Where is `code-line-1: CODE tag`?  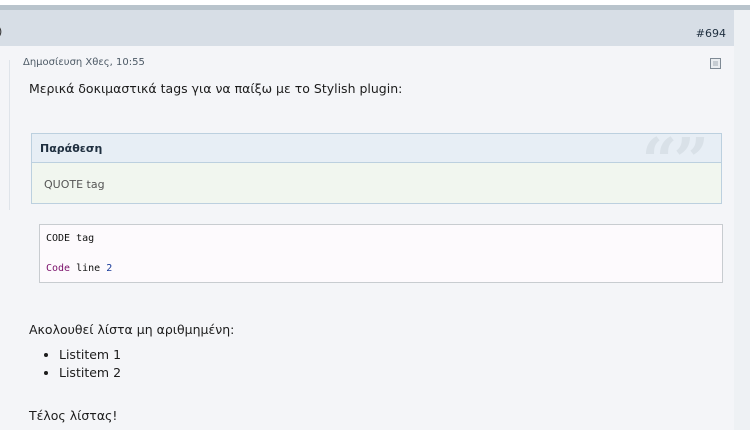
code-line-1: CODE tag is located at coordinates (70, 238).